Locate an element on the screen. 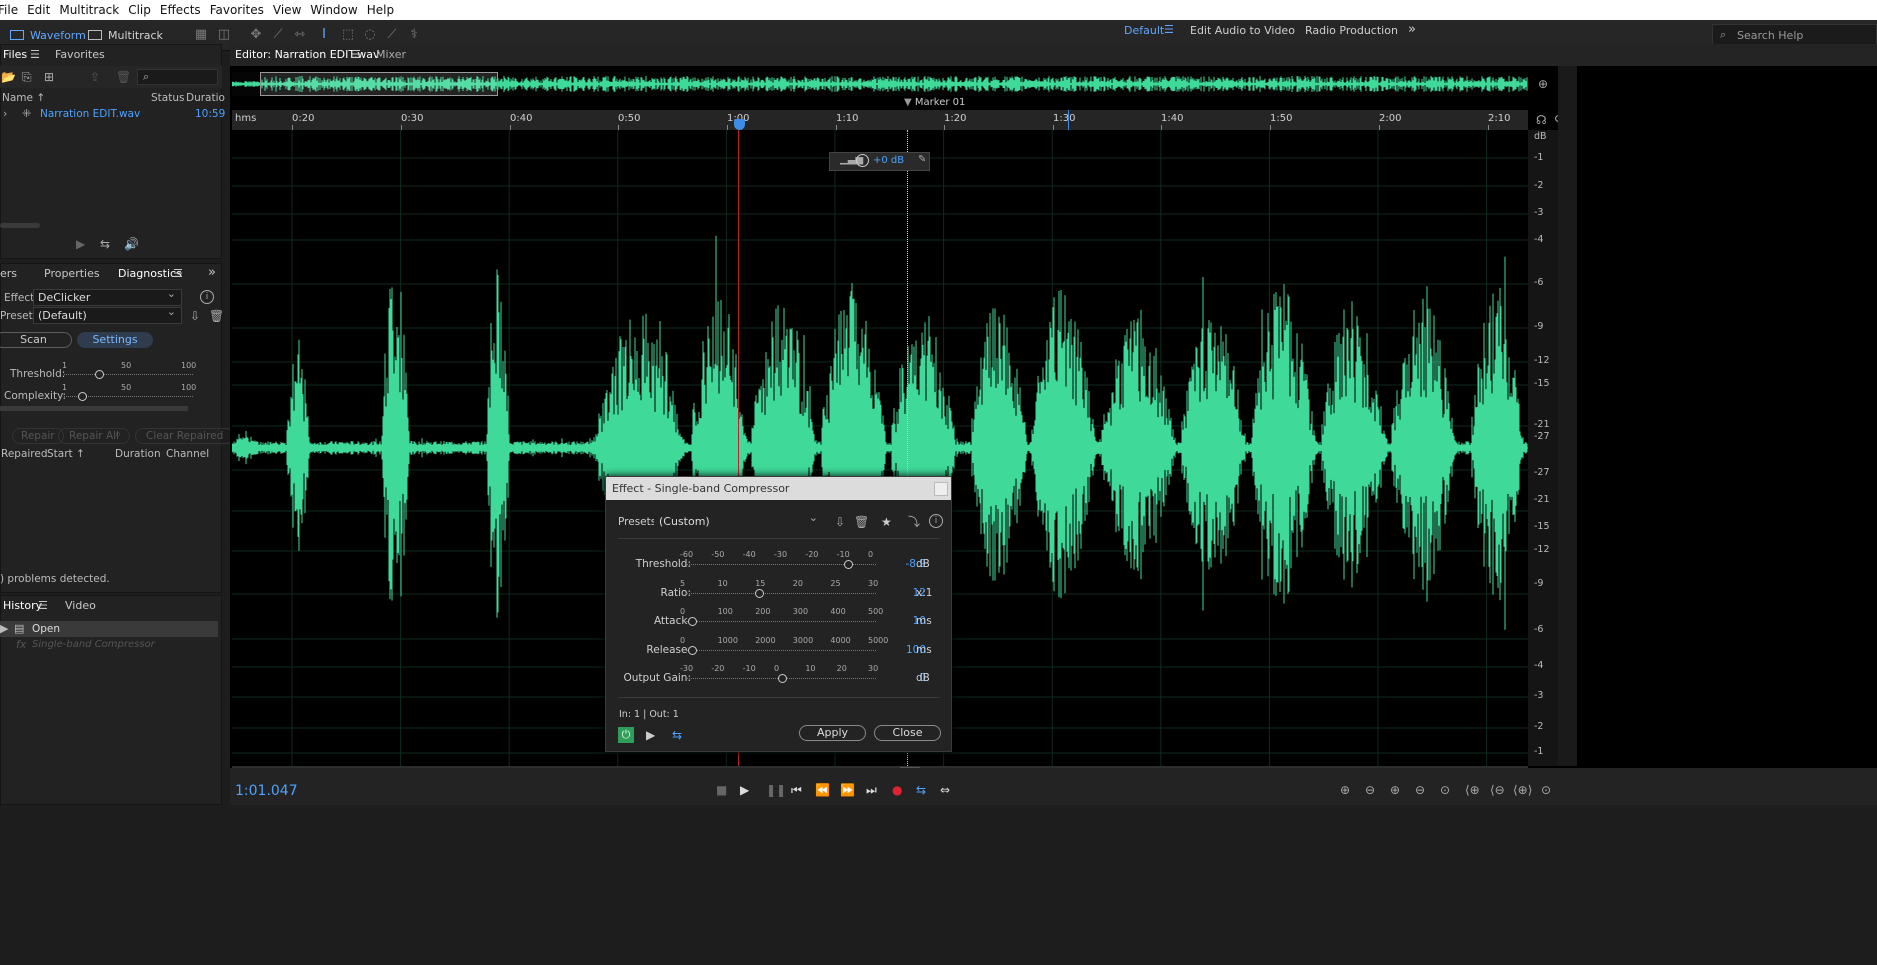 The height and width of the screenshot is (965, 1877). complexity-slider-knob is located at coordinates (82, 396).